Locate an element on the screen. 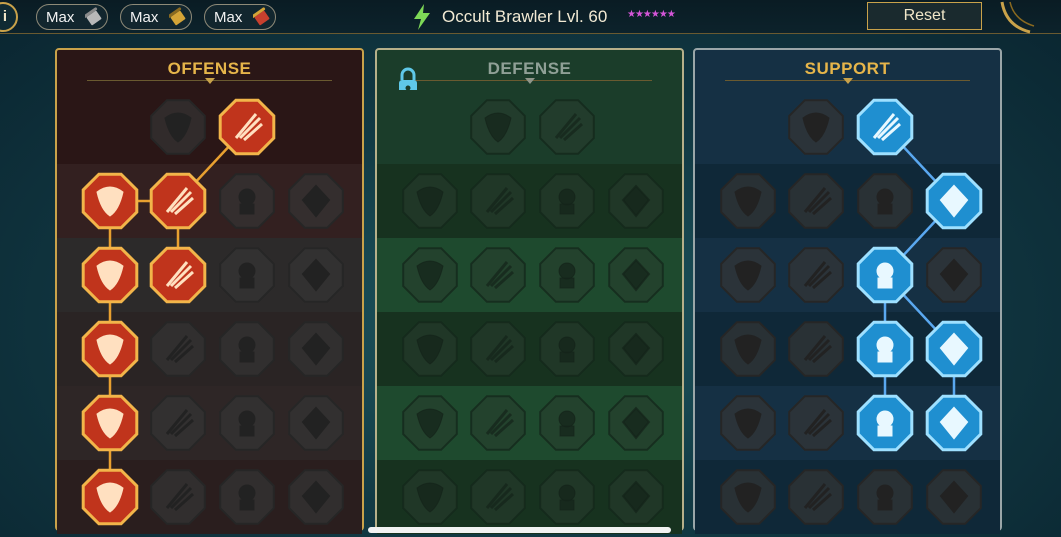  eagle-icon is located at coordinates (954, 497).